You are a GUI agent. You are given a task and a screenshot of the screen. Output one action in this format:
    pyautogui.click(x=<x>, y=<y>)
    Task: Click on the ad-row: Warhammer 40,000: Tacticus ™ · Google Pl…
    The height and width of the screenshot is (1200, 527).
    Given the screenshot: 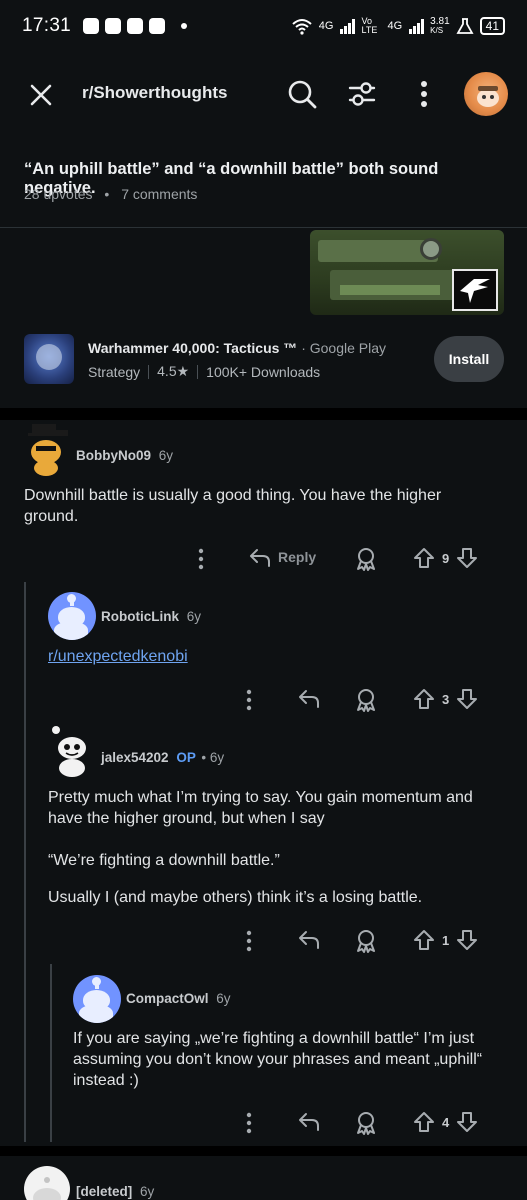 What is the action you would take?
    pyautogui.click(x=264, y=360)
    